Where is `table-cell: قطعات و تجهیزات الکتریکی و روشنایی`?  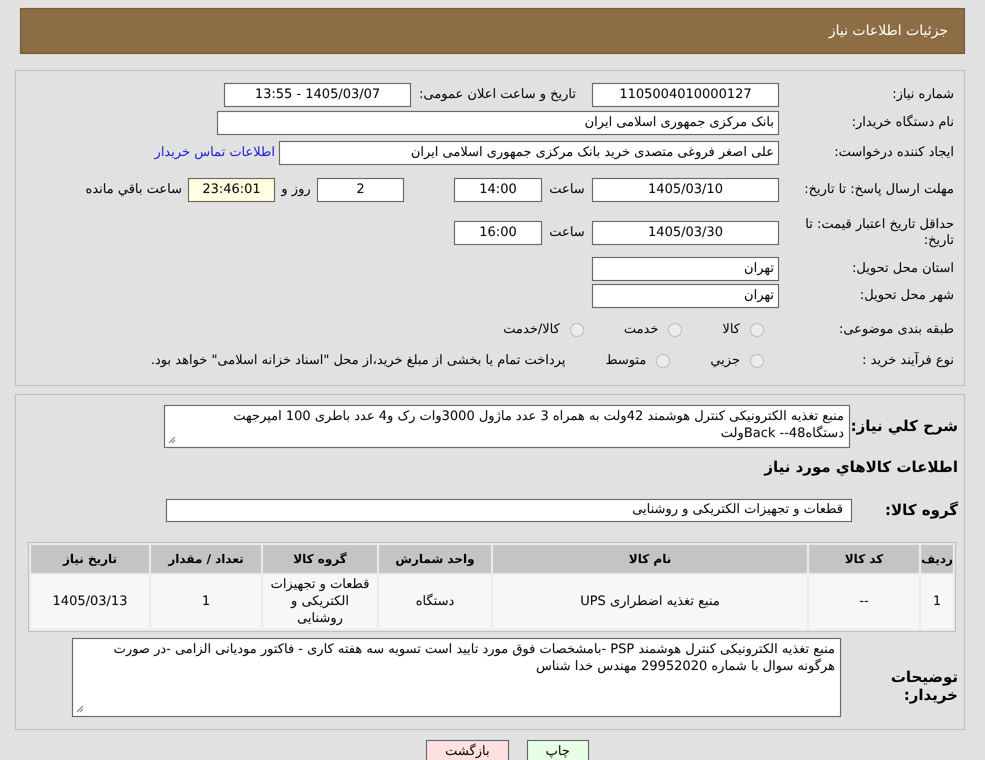 table-cell: قطعات و تجهیزات الکتریکی و روشنایی is located at coordinates (320, 601).